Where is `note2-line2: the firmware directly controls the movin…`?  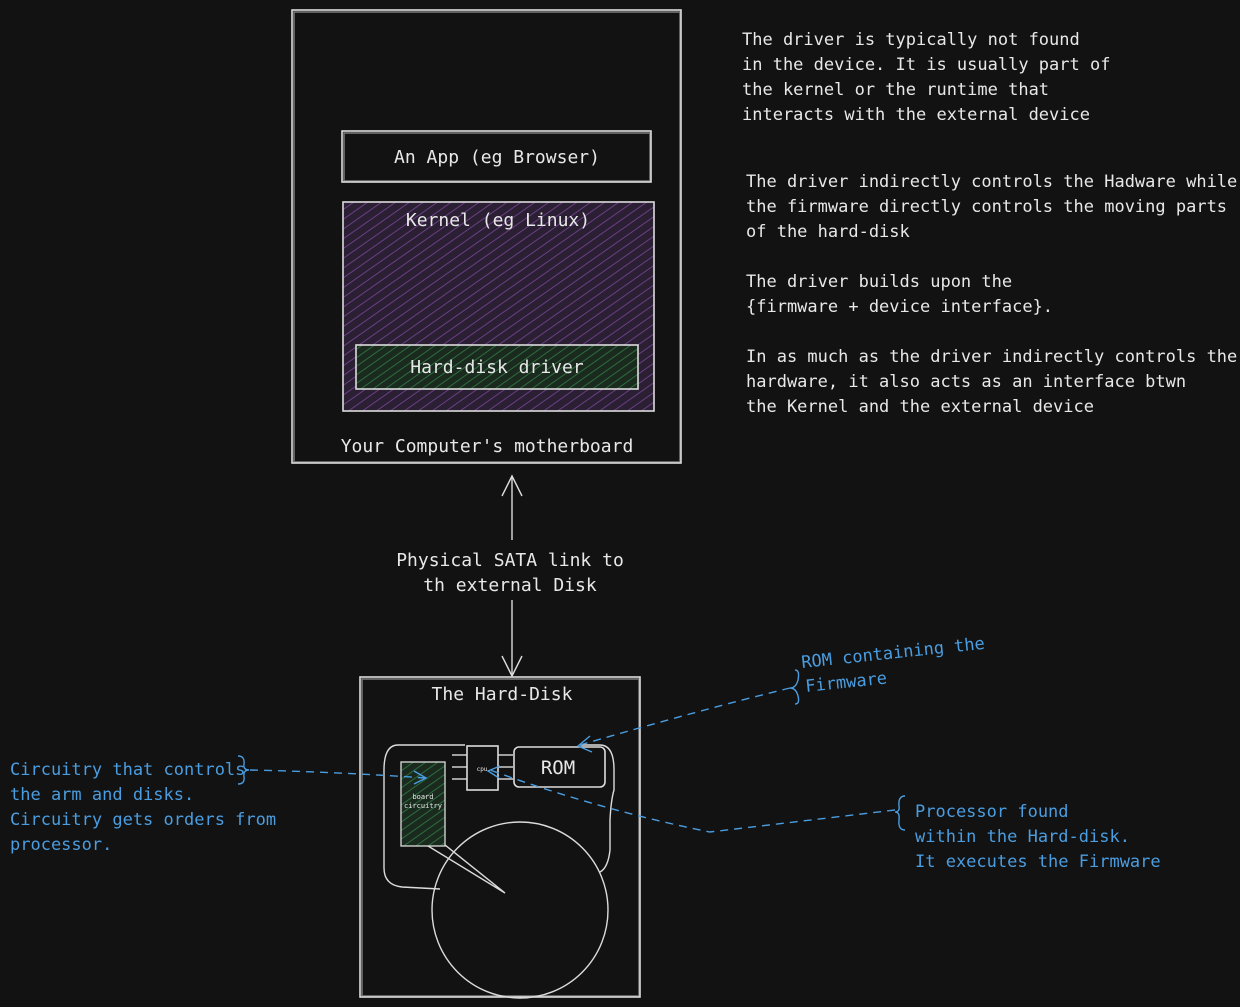
note2-line2: the firmware directly controls the movin… is located at coordinates (986, 207).